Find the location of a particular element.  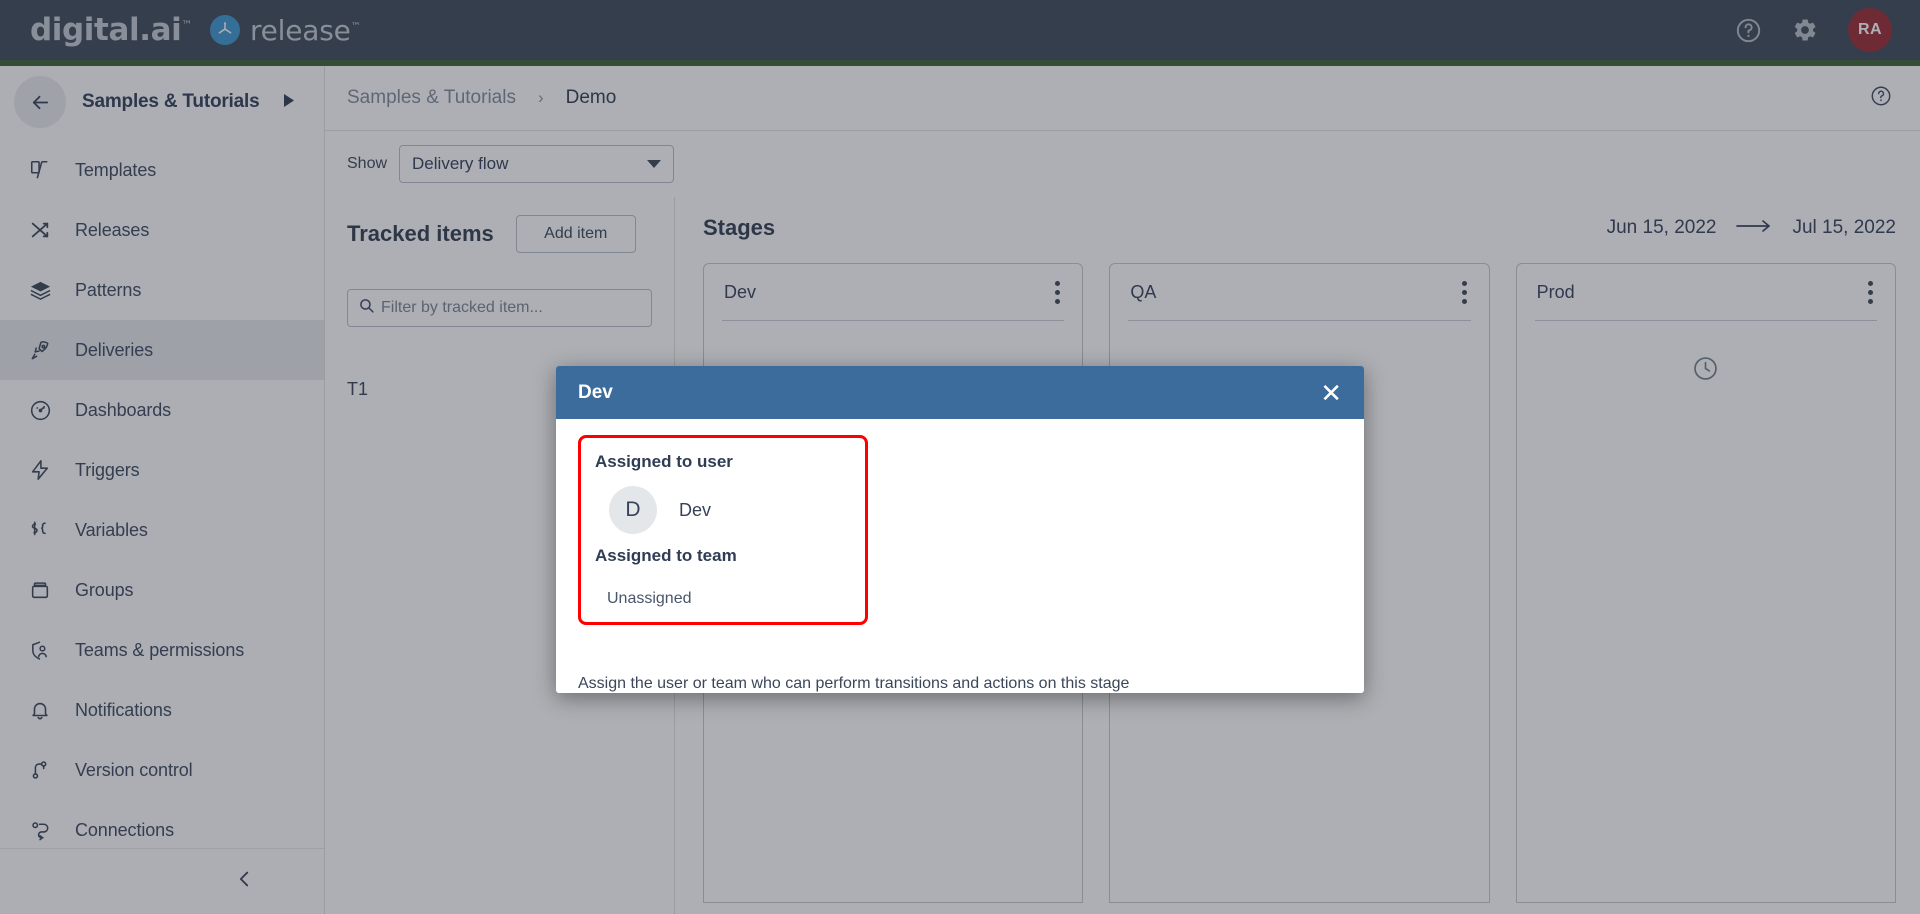

modal-header: Dev ✕ is located at coordinates (960, 392).